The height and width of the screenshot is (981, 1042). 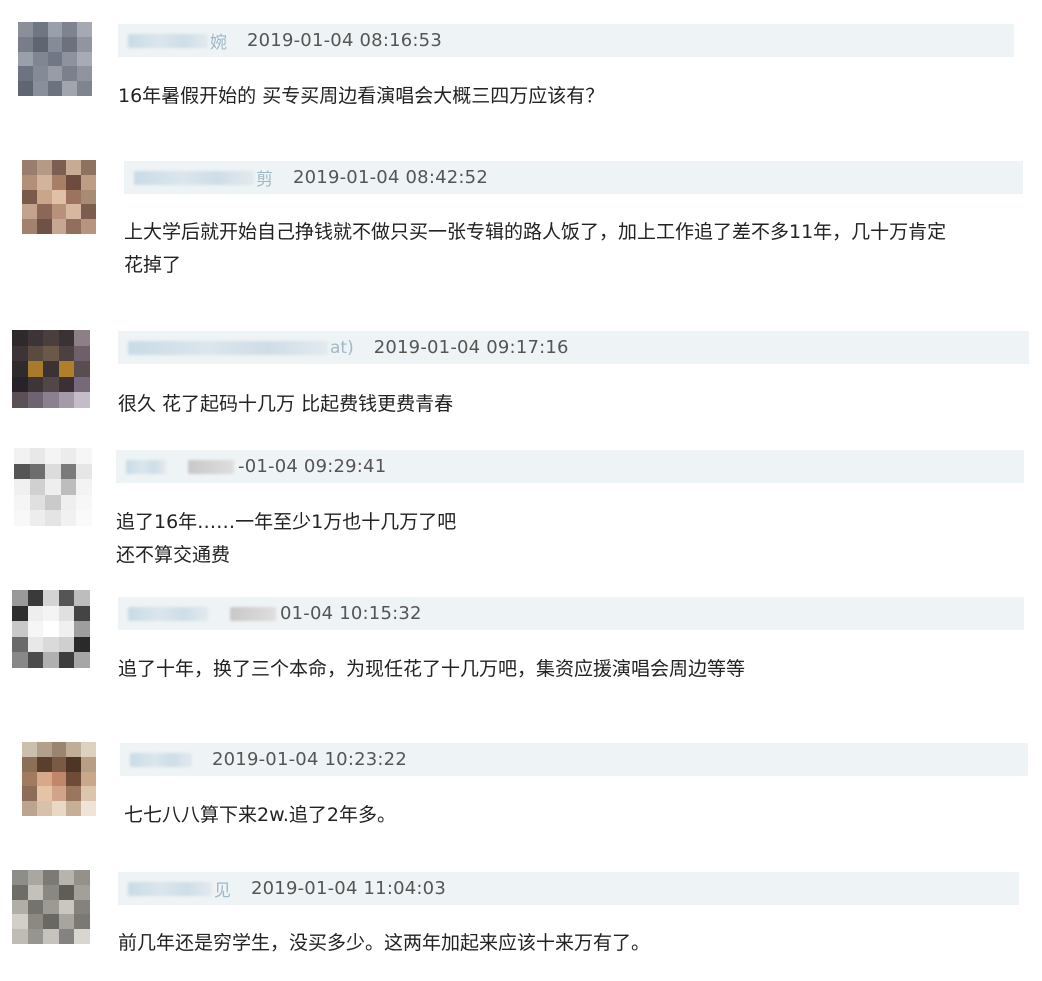 I want to click on comment-line: 很久 花了起码十几万 比起费钱更费青春, so click(x=286, y=404).